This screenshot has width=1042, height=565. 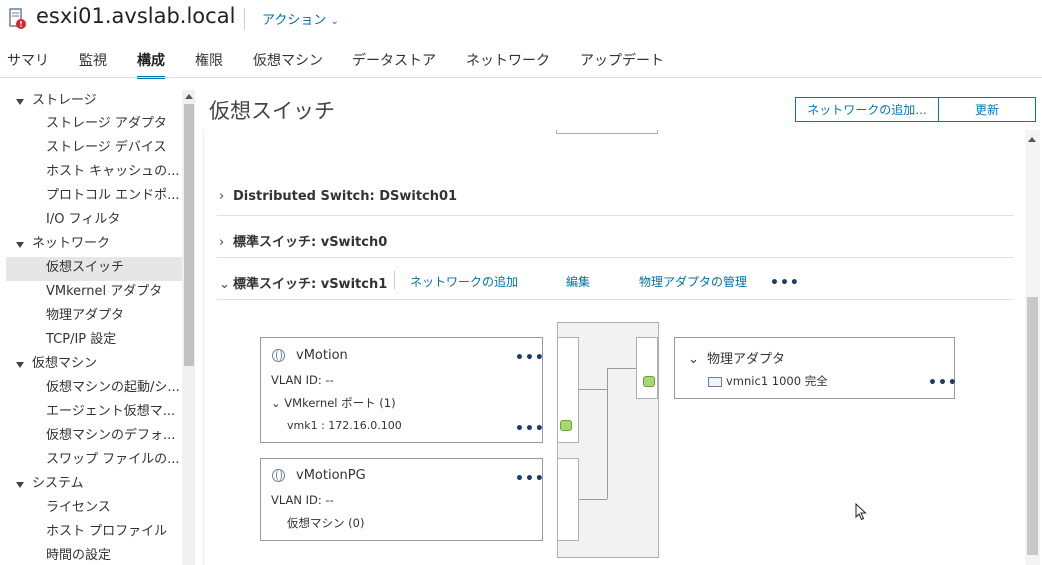 I want to click on tab-summary: サマリ, so click(x=28, y=63).